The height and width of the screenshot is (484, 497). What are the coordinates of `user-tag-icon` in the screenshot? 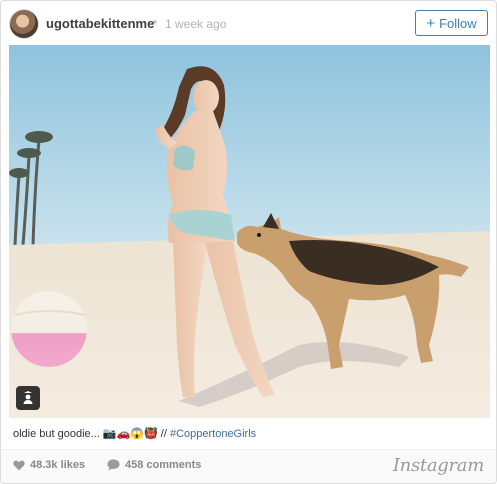 It's located at (28, 397).